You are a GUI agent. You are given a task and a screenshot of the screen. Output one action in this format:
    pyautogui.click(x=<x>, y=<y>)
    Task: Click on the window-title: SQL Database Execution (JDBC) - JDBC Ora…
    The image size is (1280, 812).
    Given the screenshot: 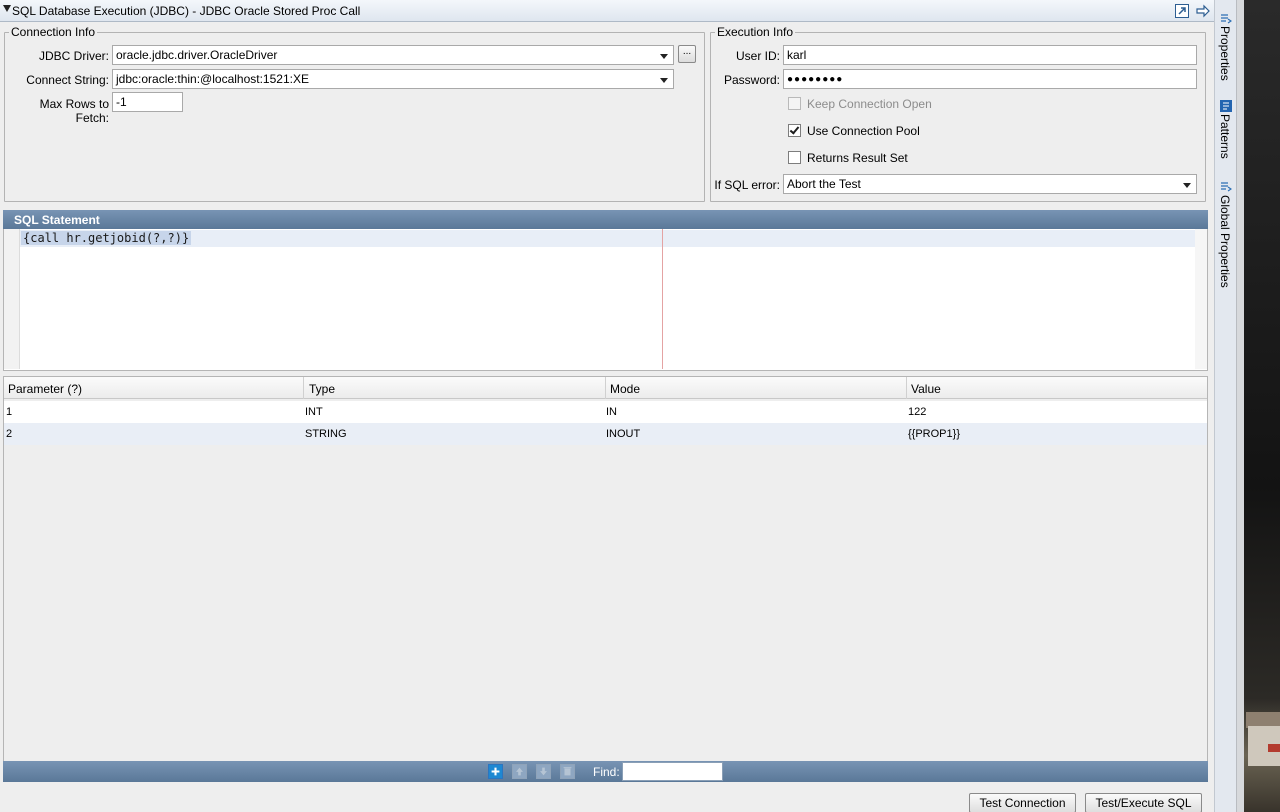 What is the action you would take?
    pyautogui.click(x=186, y=11)
    